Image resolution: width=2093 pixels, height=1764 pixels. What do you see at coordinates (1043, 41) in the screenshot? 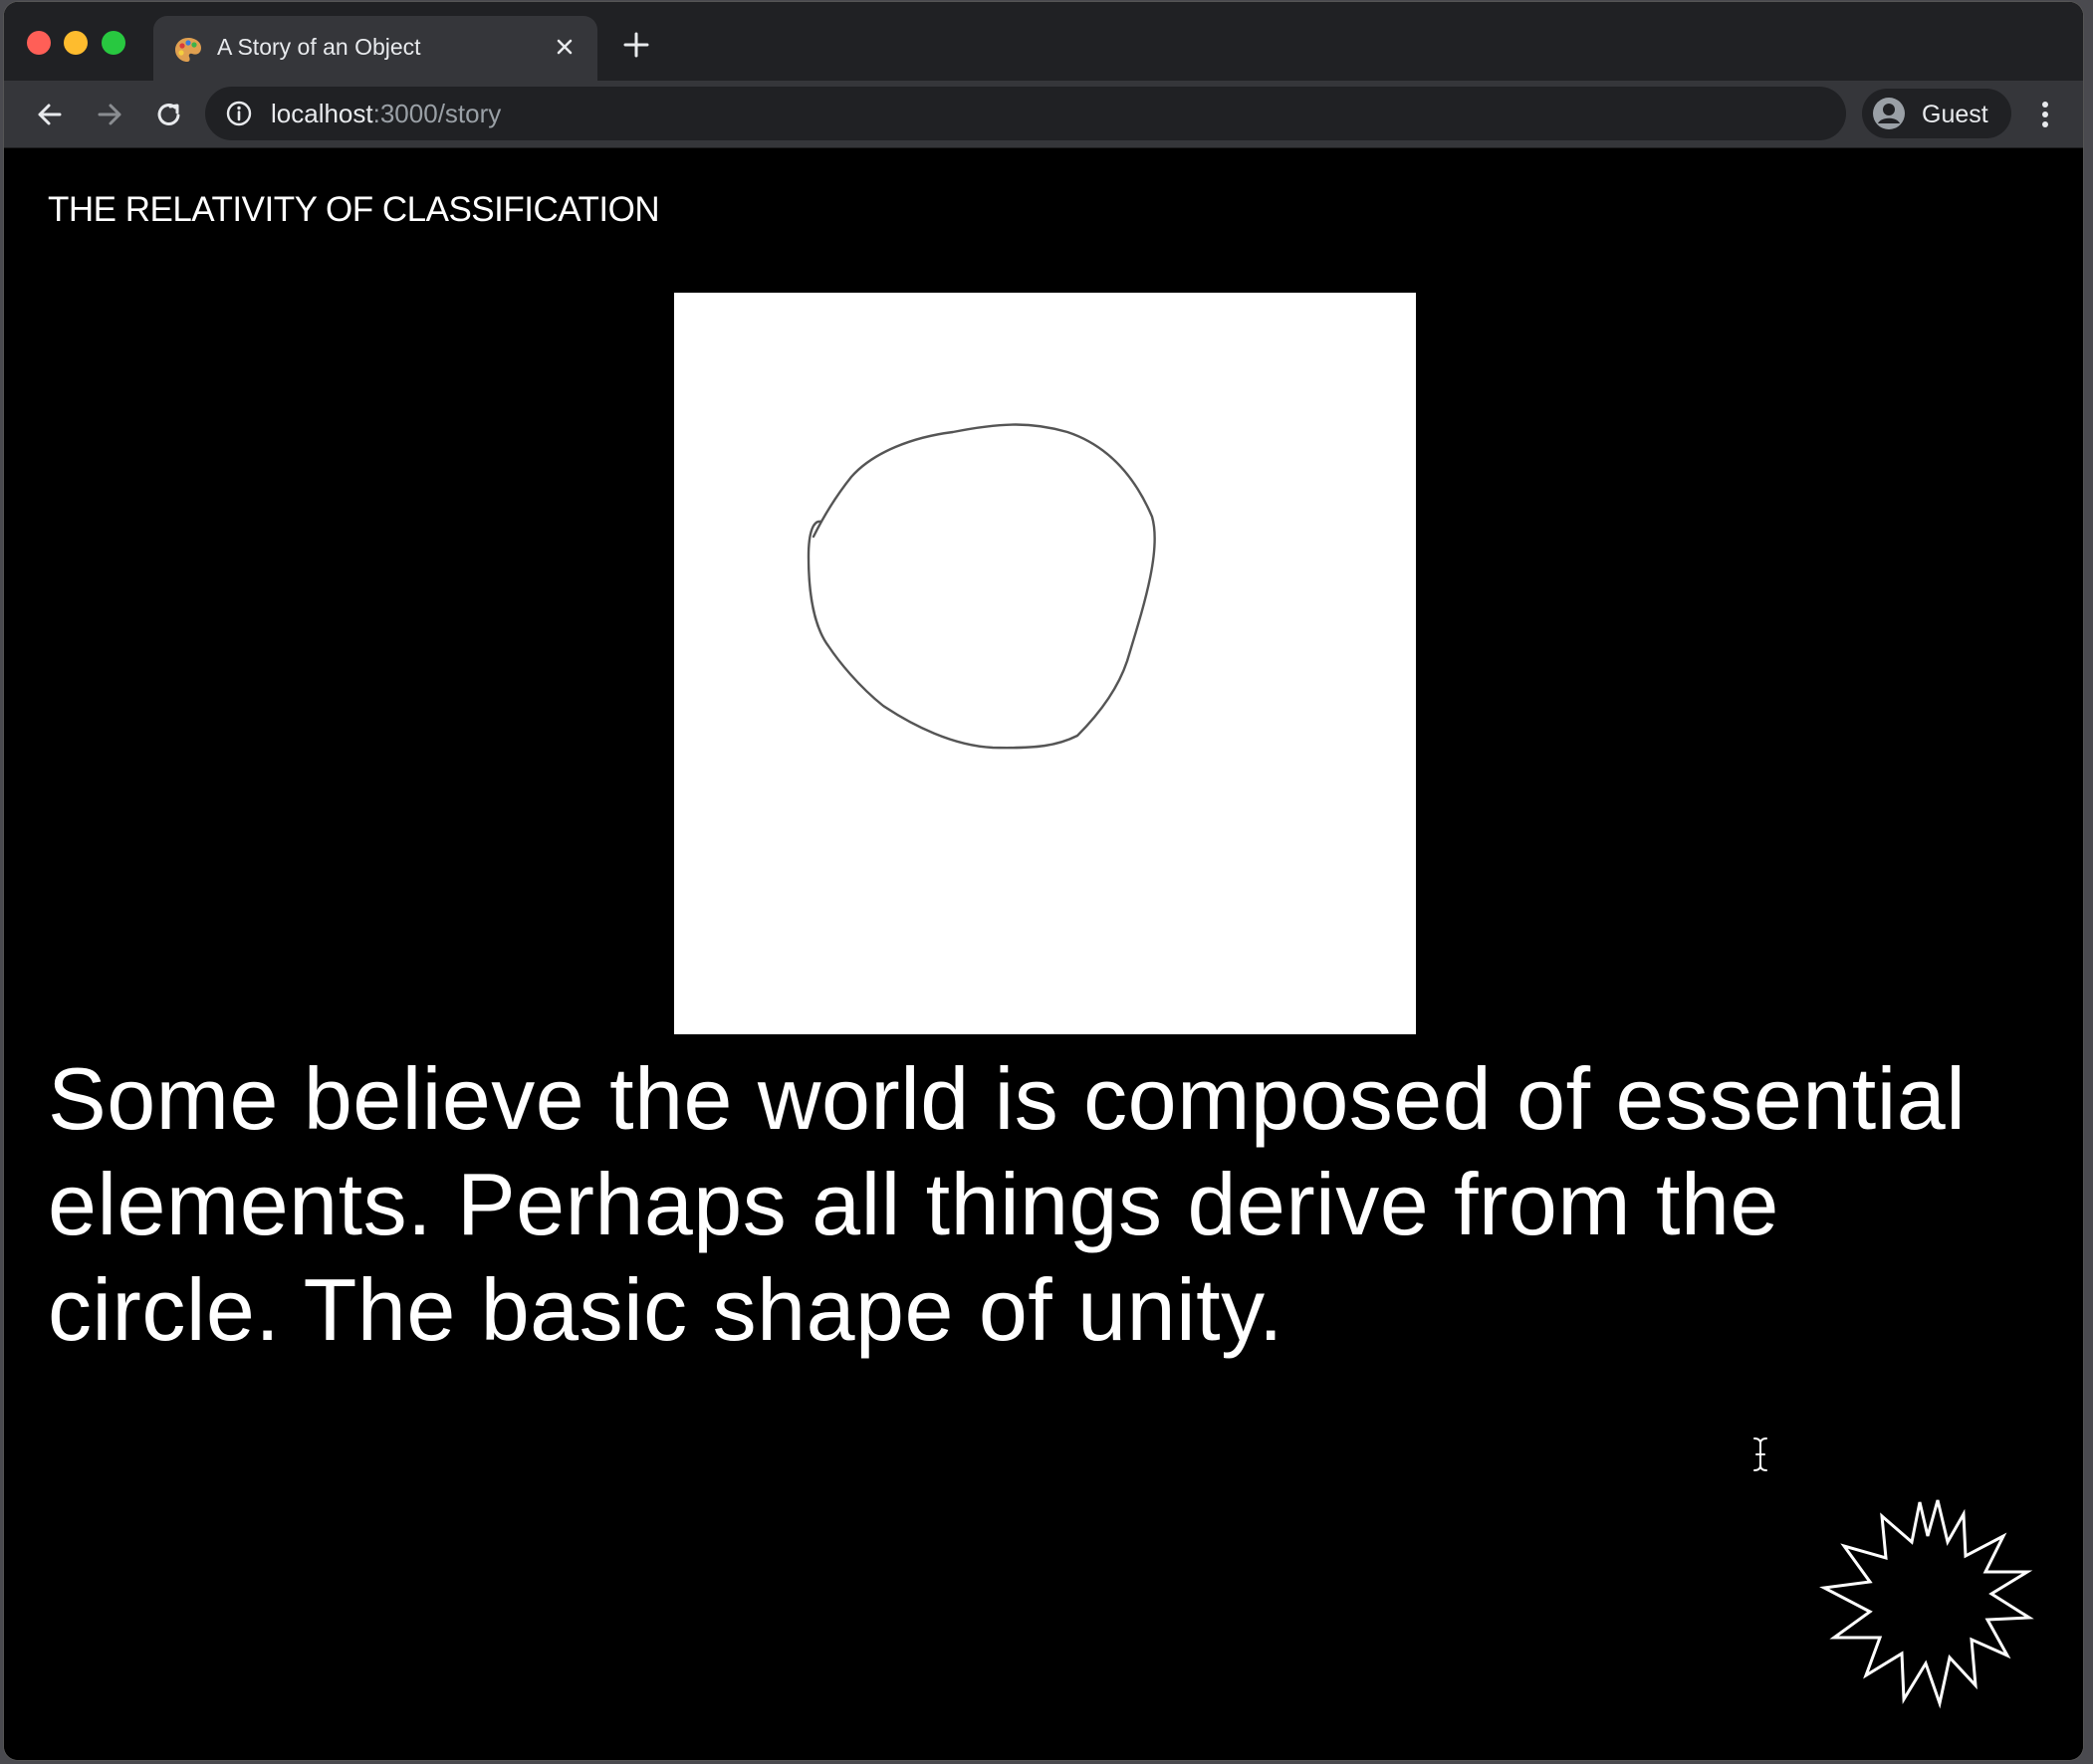
I see `tab-strip: A Story of an Object` at bounding box center [1043, 41].